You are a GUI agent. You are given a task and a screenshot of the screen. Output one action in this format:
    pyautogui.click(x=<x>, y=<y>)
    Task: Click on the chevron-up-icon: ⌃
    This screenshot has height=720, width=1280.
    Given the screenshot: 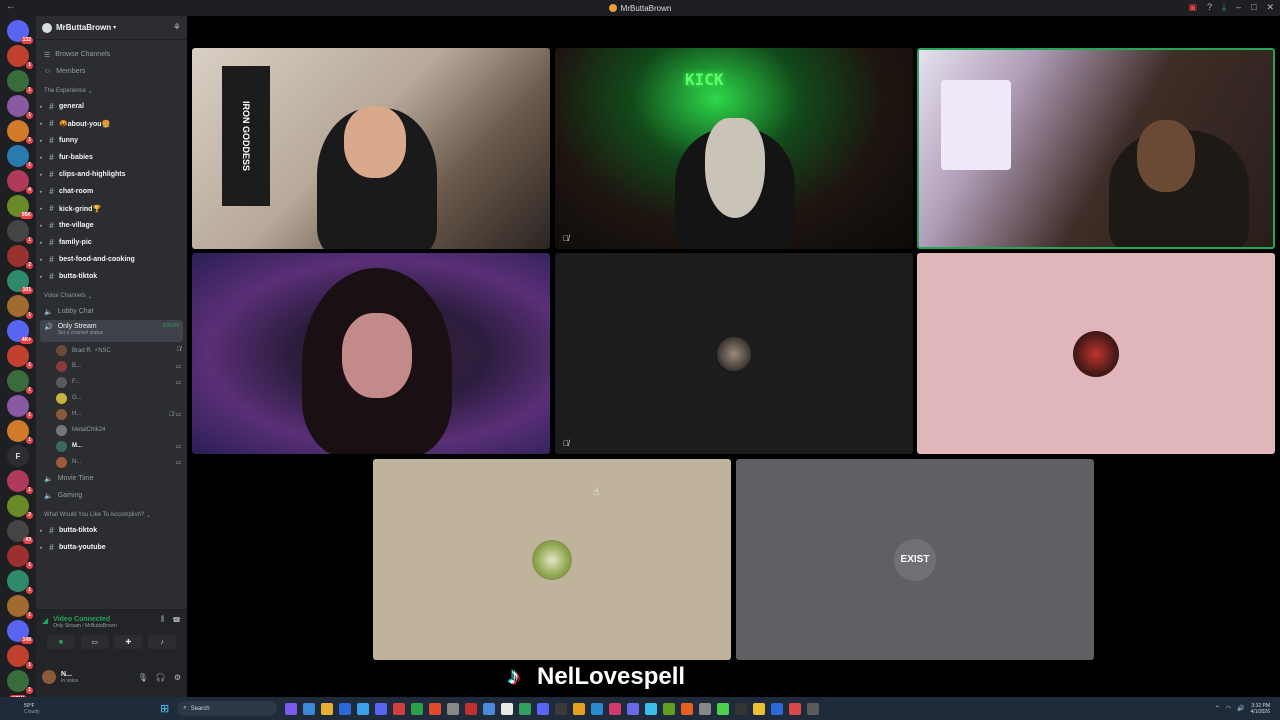 What is the action you would take?
    pyautogui.click(x=1217, y=708)
    